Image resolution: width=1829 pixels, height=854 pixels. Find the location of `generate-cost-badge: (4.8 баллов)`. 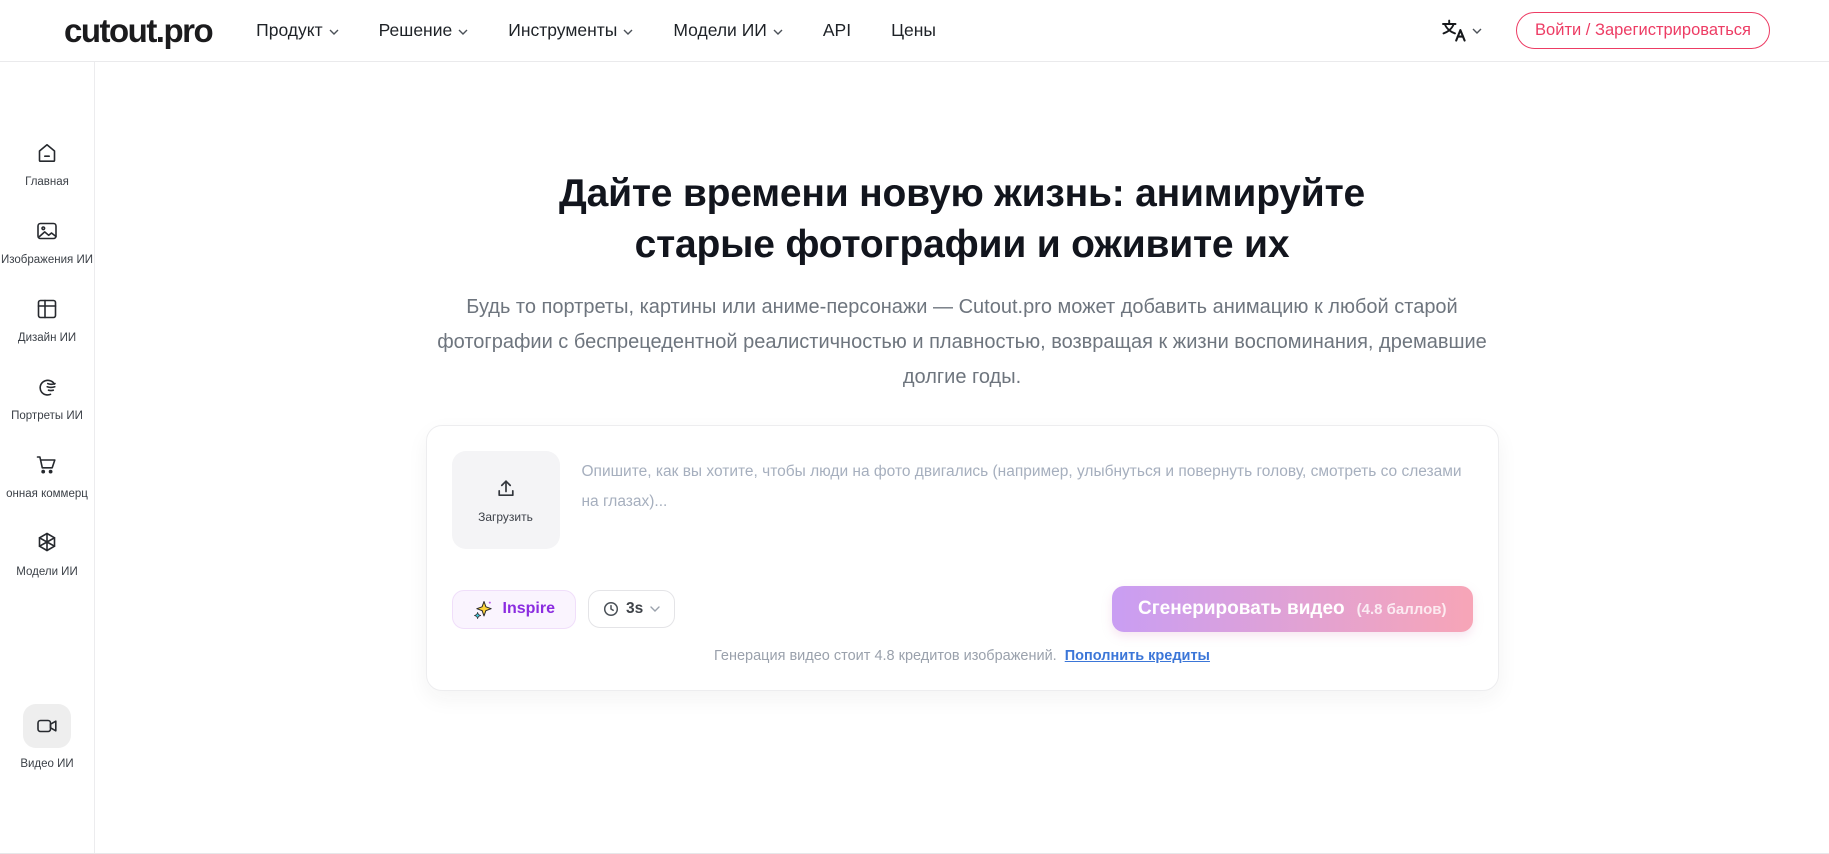

generate-cost-badge: (4.8 баллов) is located at coordinates (1401, 609).